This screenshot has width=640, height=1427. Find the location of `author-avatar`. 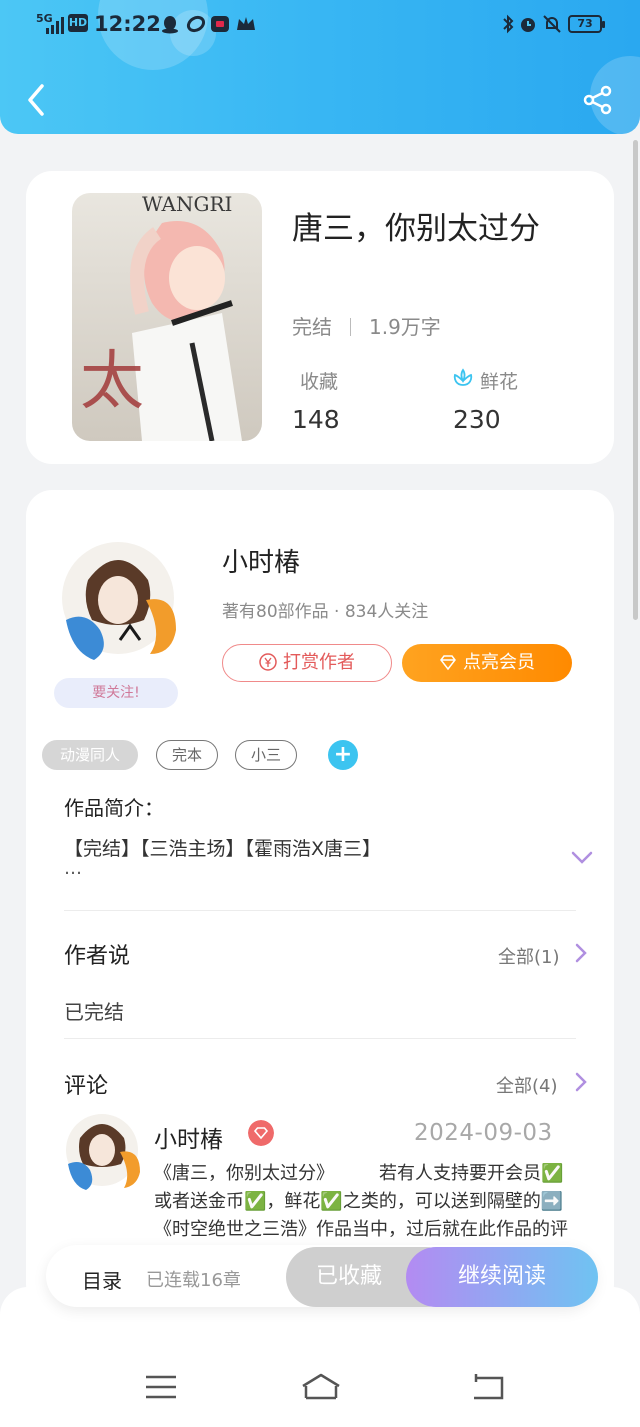

author-avatar is located at coordinates (121, 601).